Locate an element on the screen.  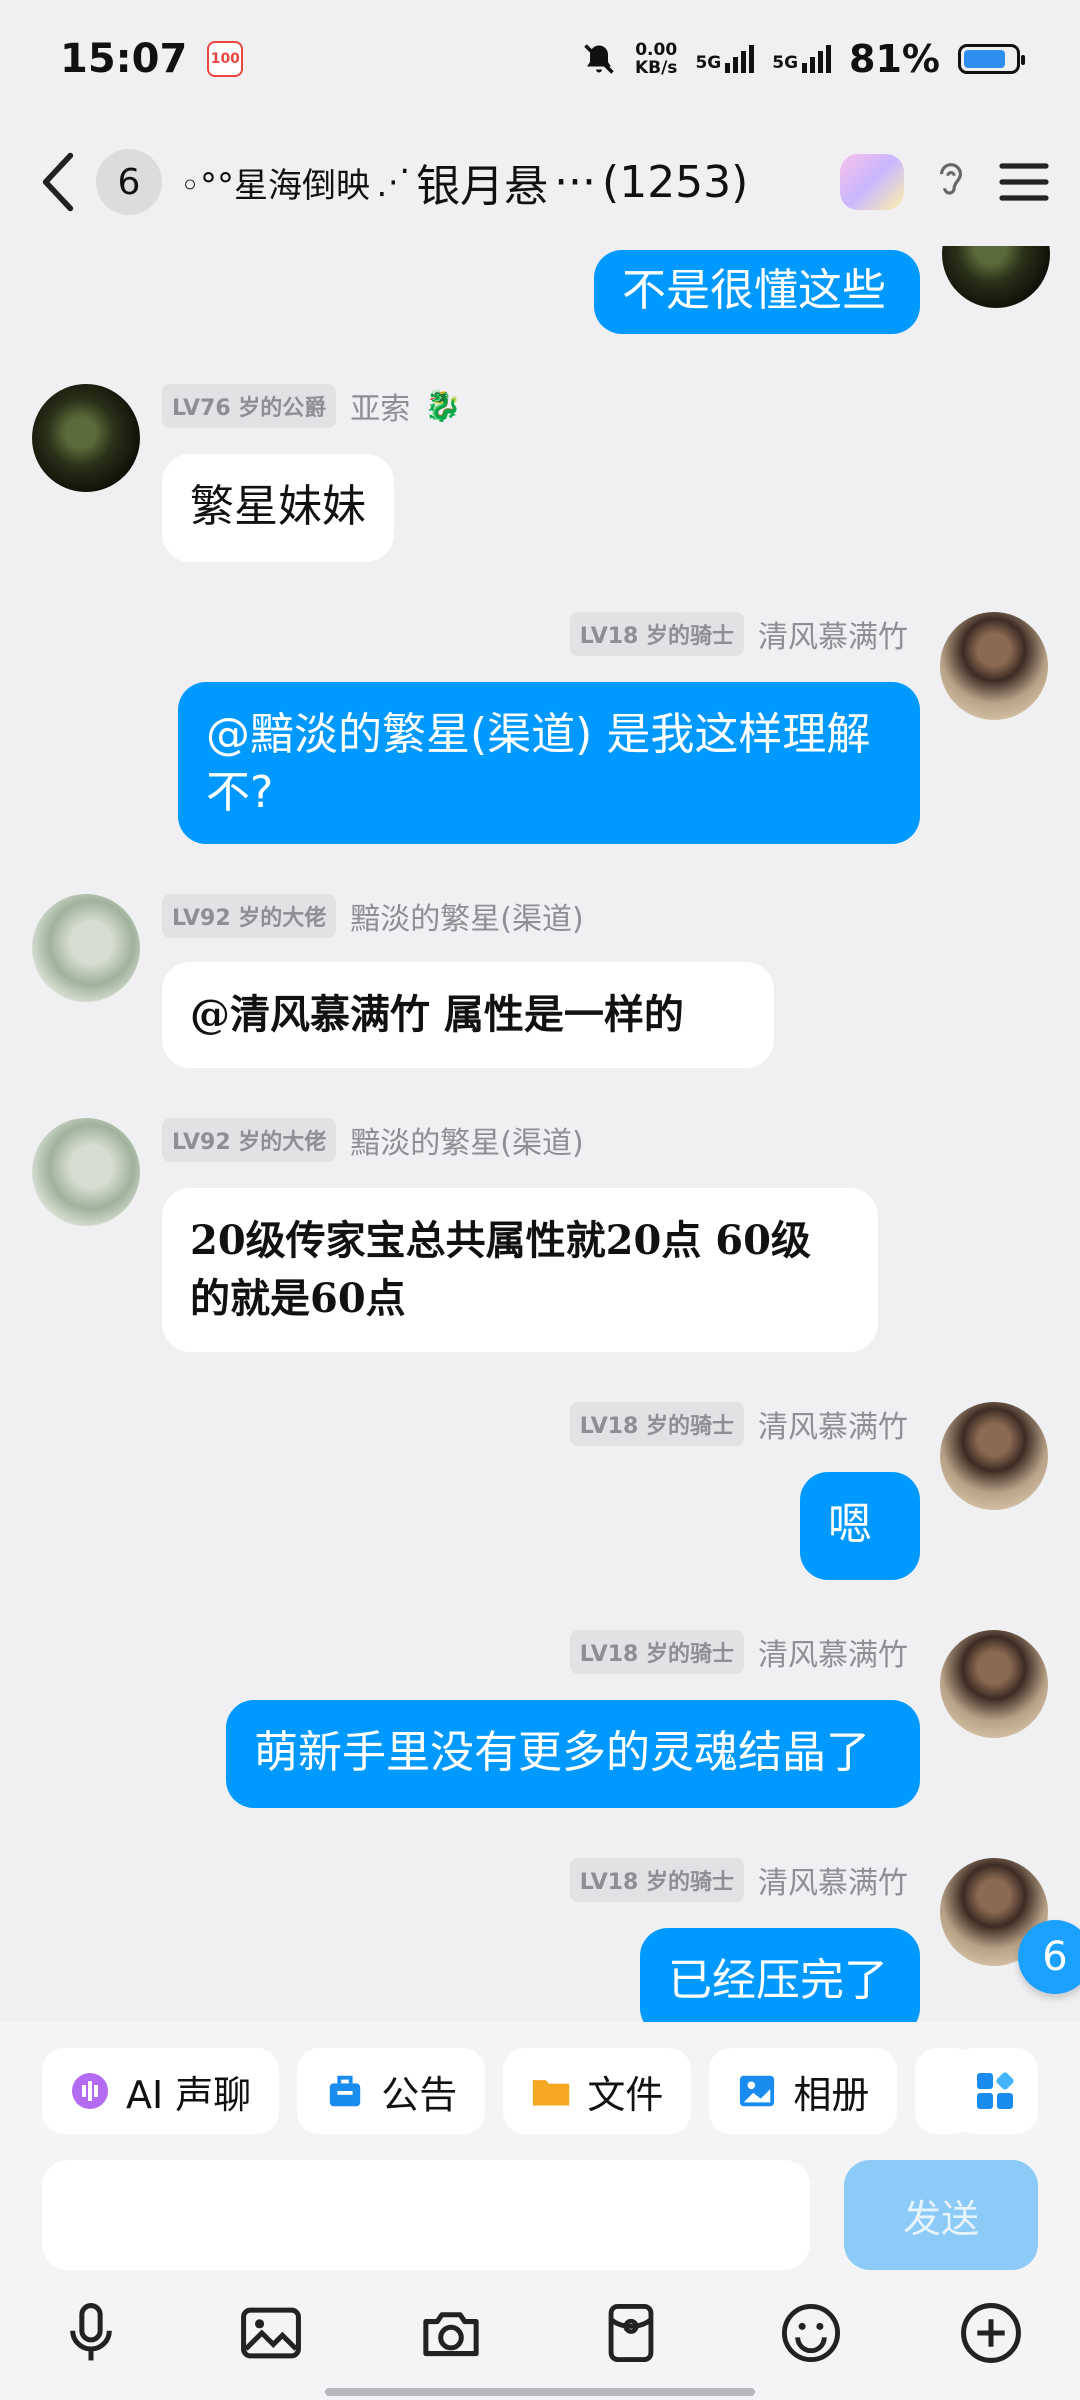
chat-header: 6 ◦°°星海倒映 ⋰ 银月悬 ··· (1253) is located at coordinates (540, 182).